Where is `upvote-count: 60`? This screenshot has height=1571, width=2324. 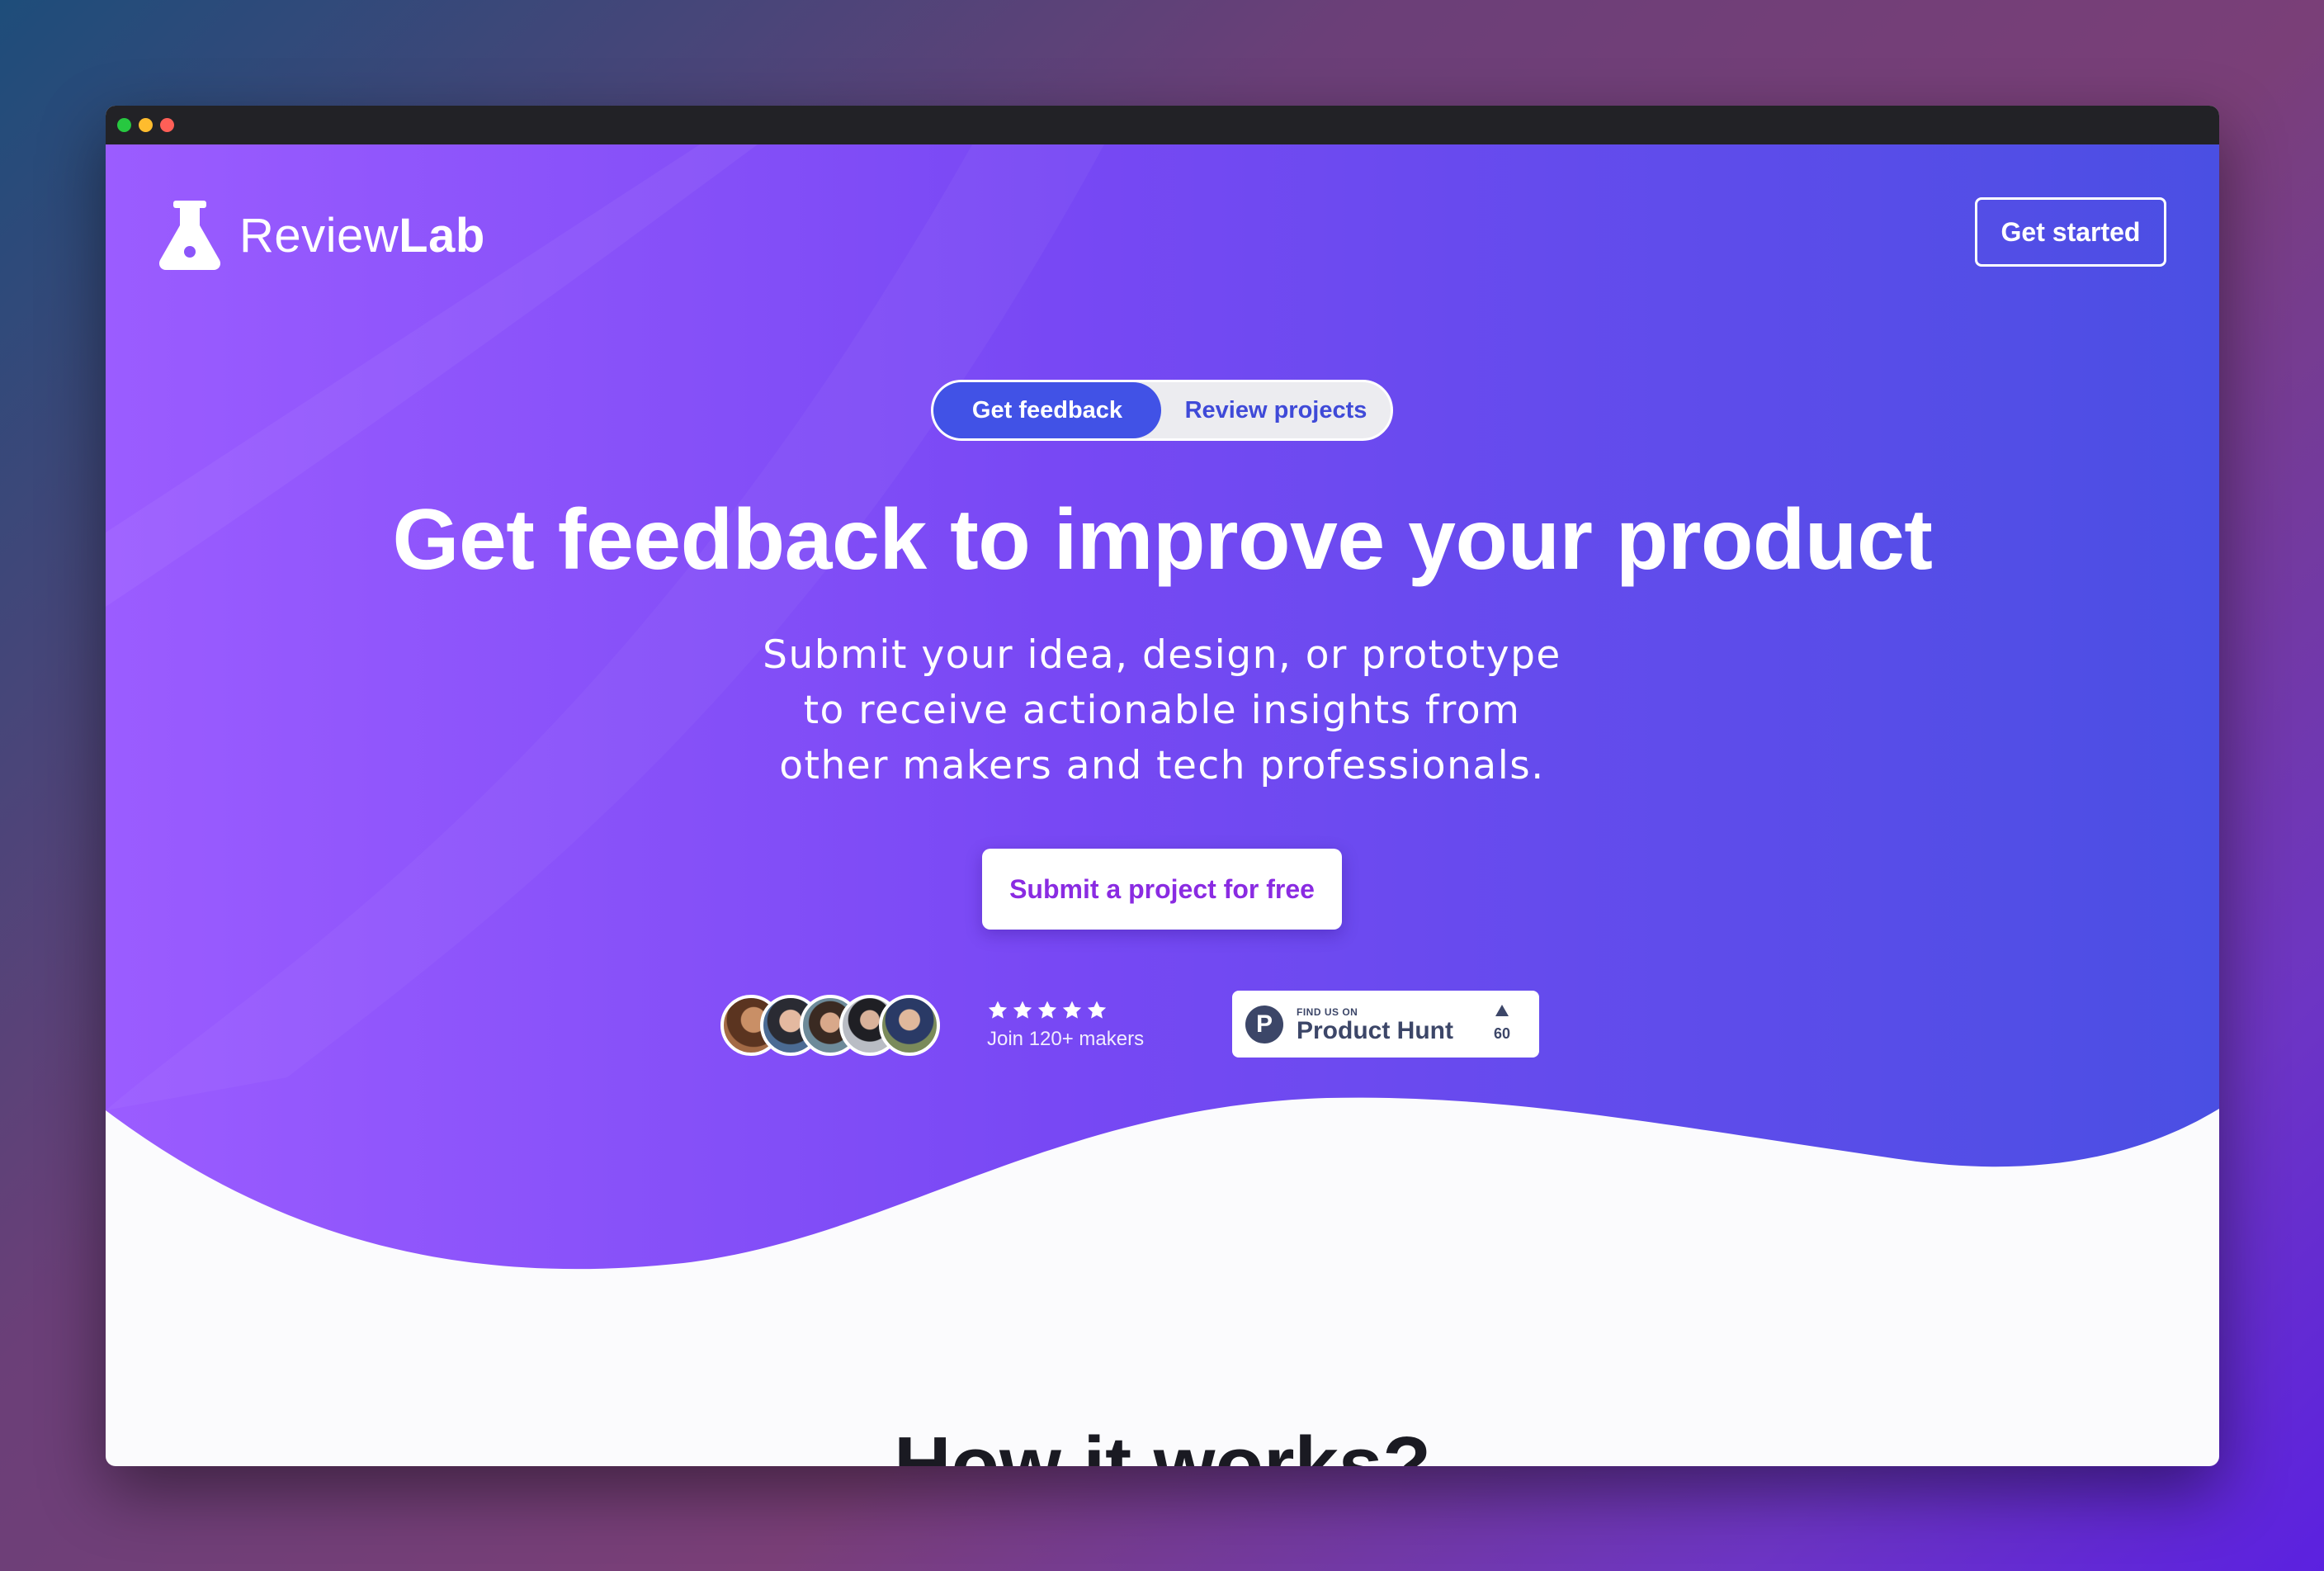 upvote-count: 60 is located at coordinates (1502, 1033).